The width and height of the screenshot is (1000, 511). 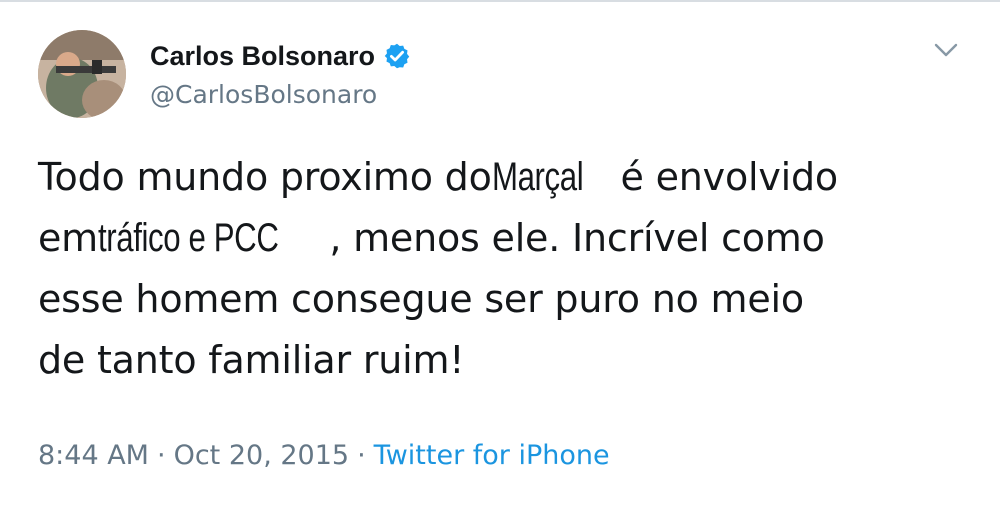 I want to click on tweet-menu-button, so click(x=946, y=50).